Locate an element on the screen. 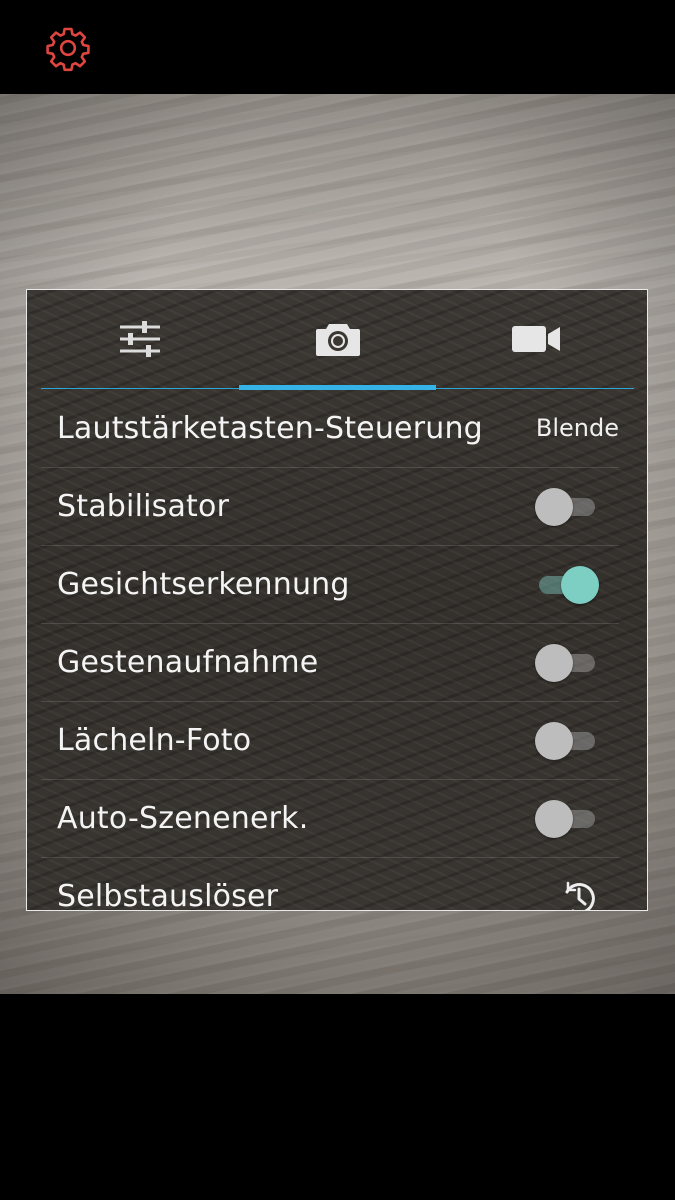 Image resolution: width=675 pixels, height=1200 pixels. tab-photo-settings is located at coordinates (337, 339).